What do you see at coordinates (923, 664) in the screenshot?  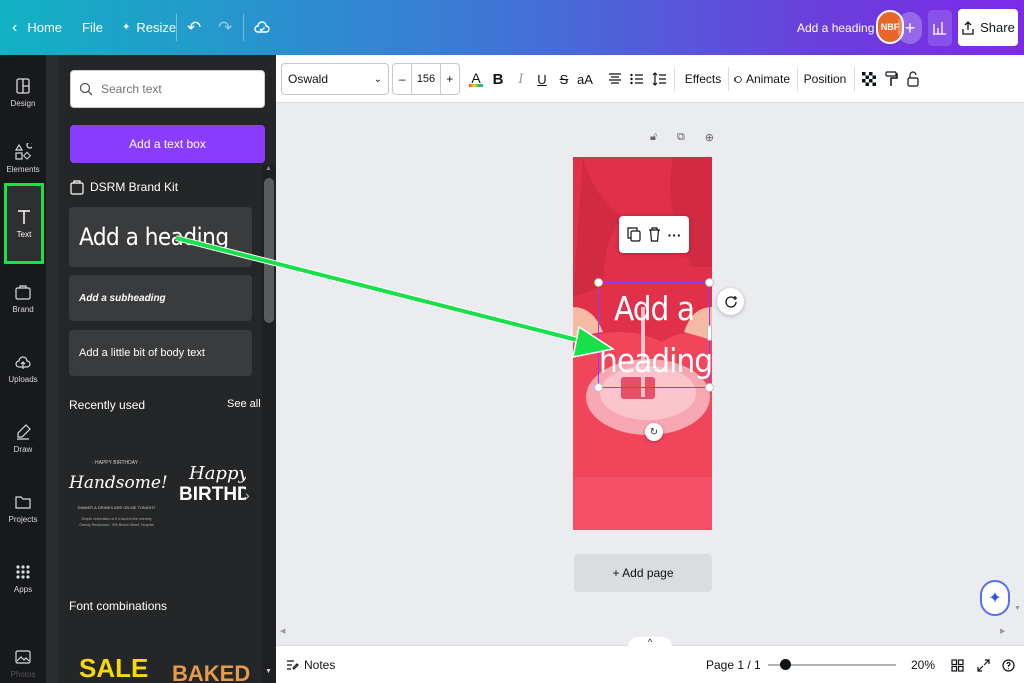 I see `zoom-value: 20%` at bounding box center [923, 664].